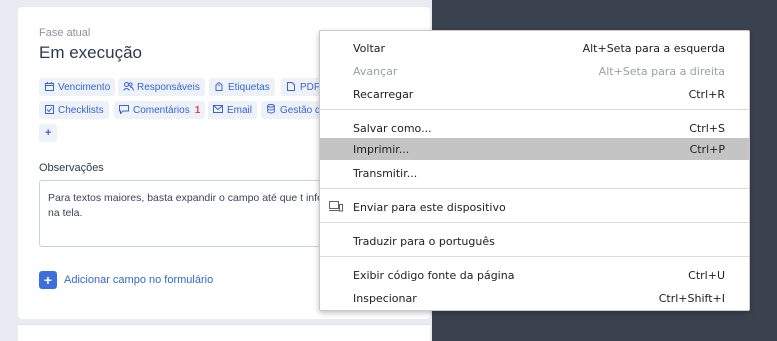 This screenshot has height=341, width=777. Describe the element at coordinates (336, 206) in the screenshot. I see `devices-icon` at that location.